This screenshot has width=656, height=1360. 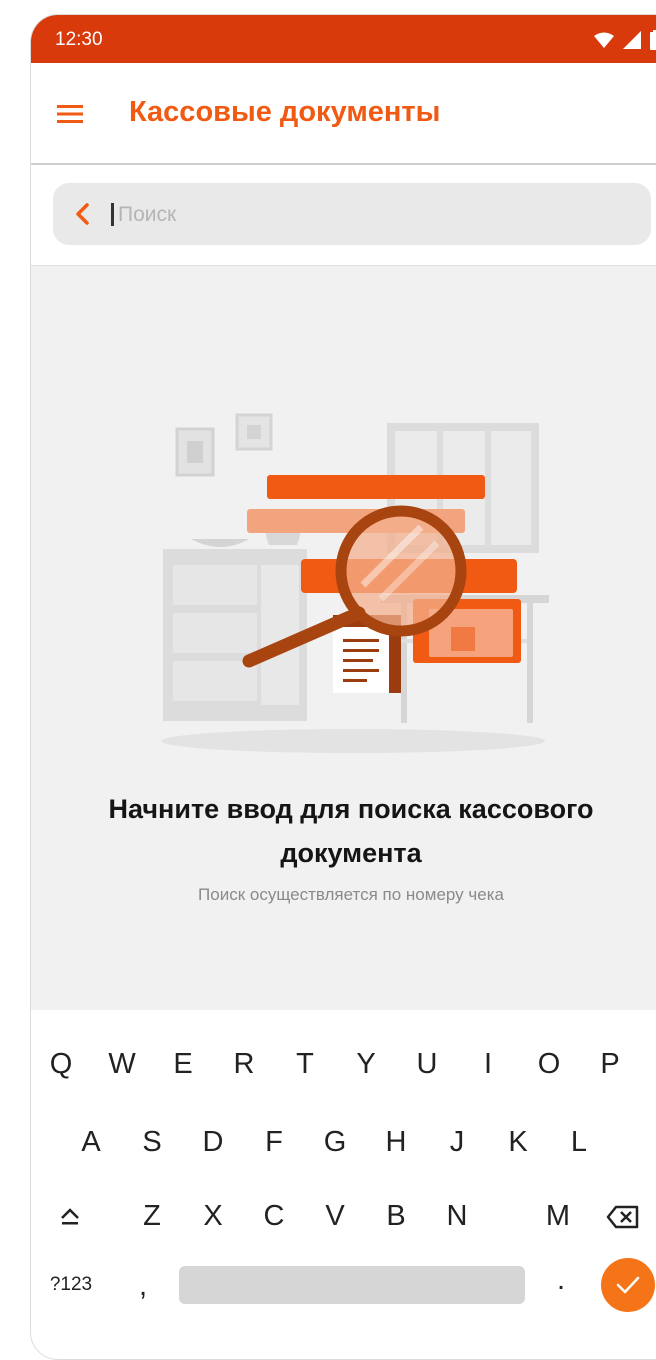 What do you see at coordinates (427, 1064) in the screenshot?
I see `key-u: U` at bounding box center [427, 1064].